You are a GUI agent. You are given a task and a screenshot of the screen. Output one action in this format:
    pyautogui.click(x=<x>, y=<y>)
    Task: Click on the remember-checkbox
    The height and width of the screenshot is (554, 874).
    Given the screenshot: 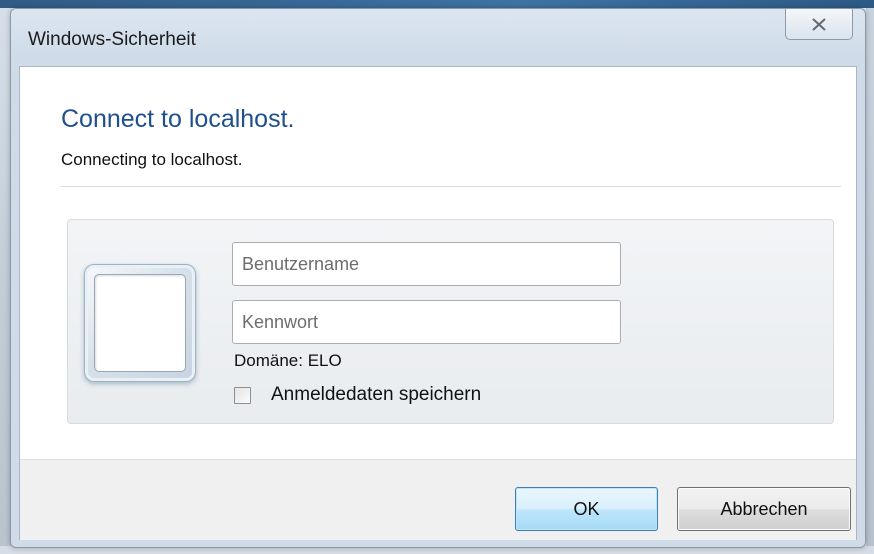 What is the action you would take?
    pyautogui.click(x=242, y=395)
    